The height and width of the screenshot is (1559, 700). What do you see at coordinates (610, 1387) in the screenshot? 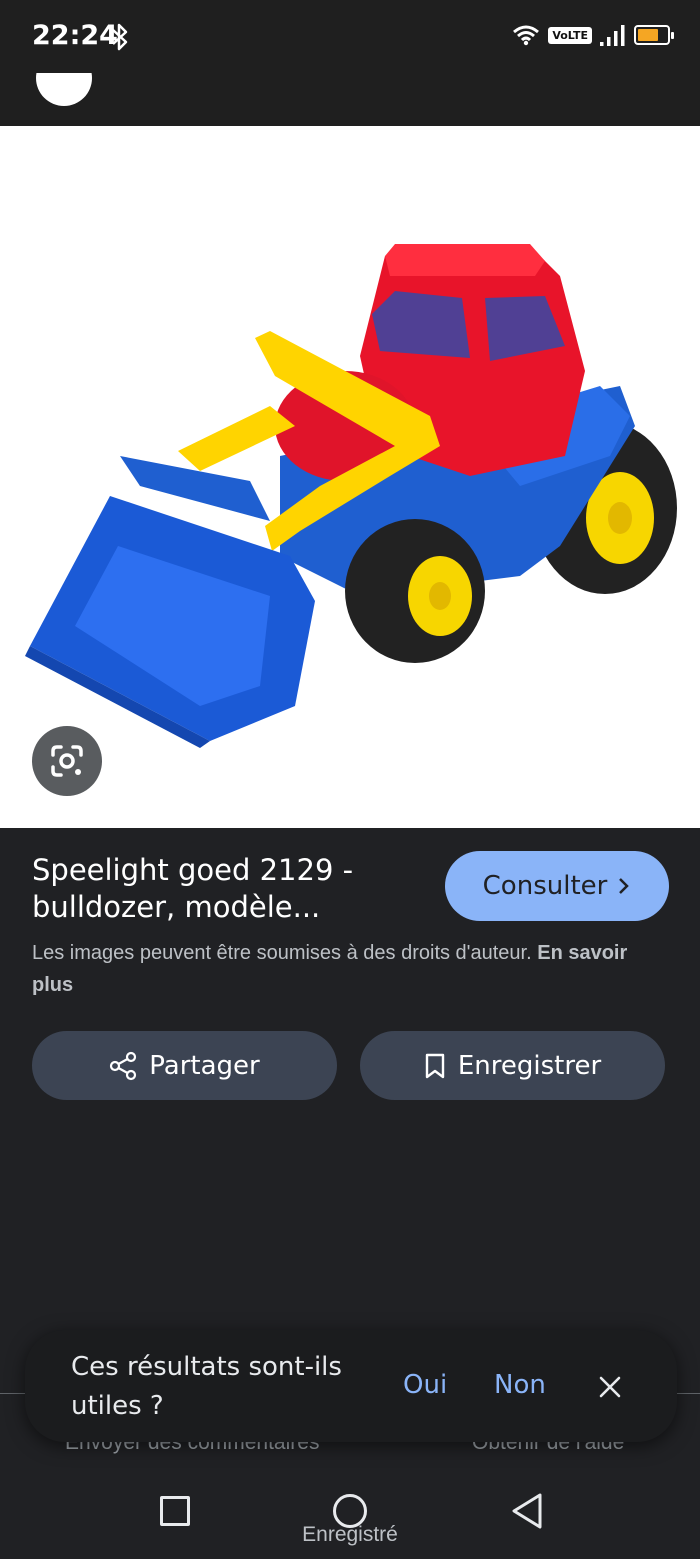
I see `close-icon` at bounding box center [610, 1387].